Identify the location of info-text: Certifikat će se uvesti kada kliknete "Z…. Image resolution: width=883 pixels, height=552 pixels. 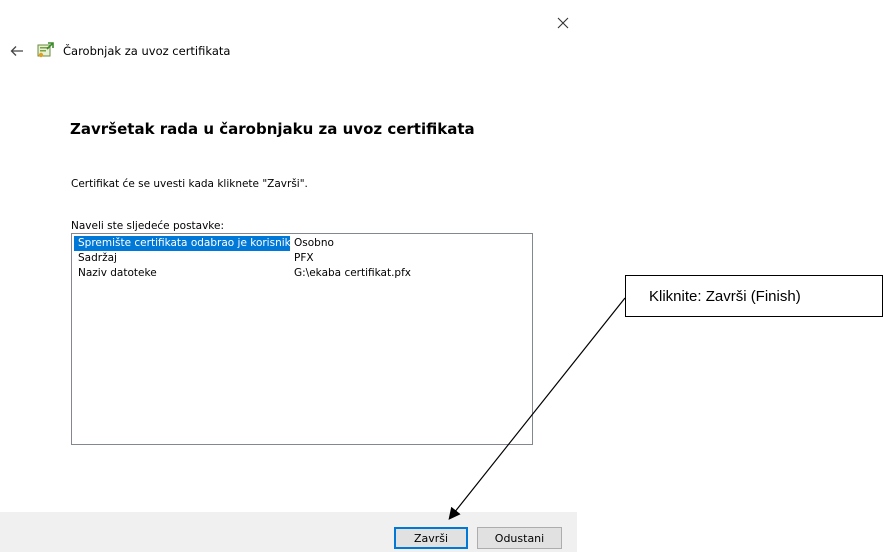
(189, 184).